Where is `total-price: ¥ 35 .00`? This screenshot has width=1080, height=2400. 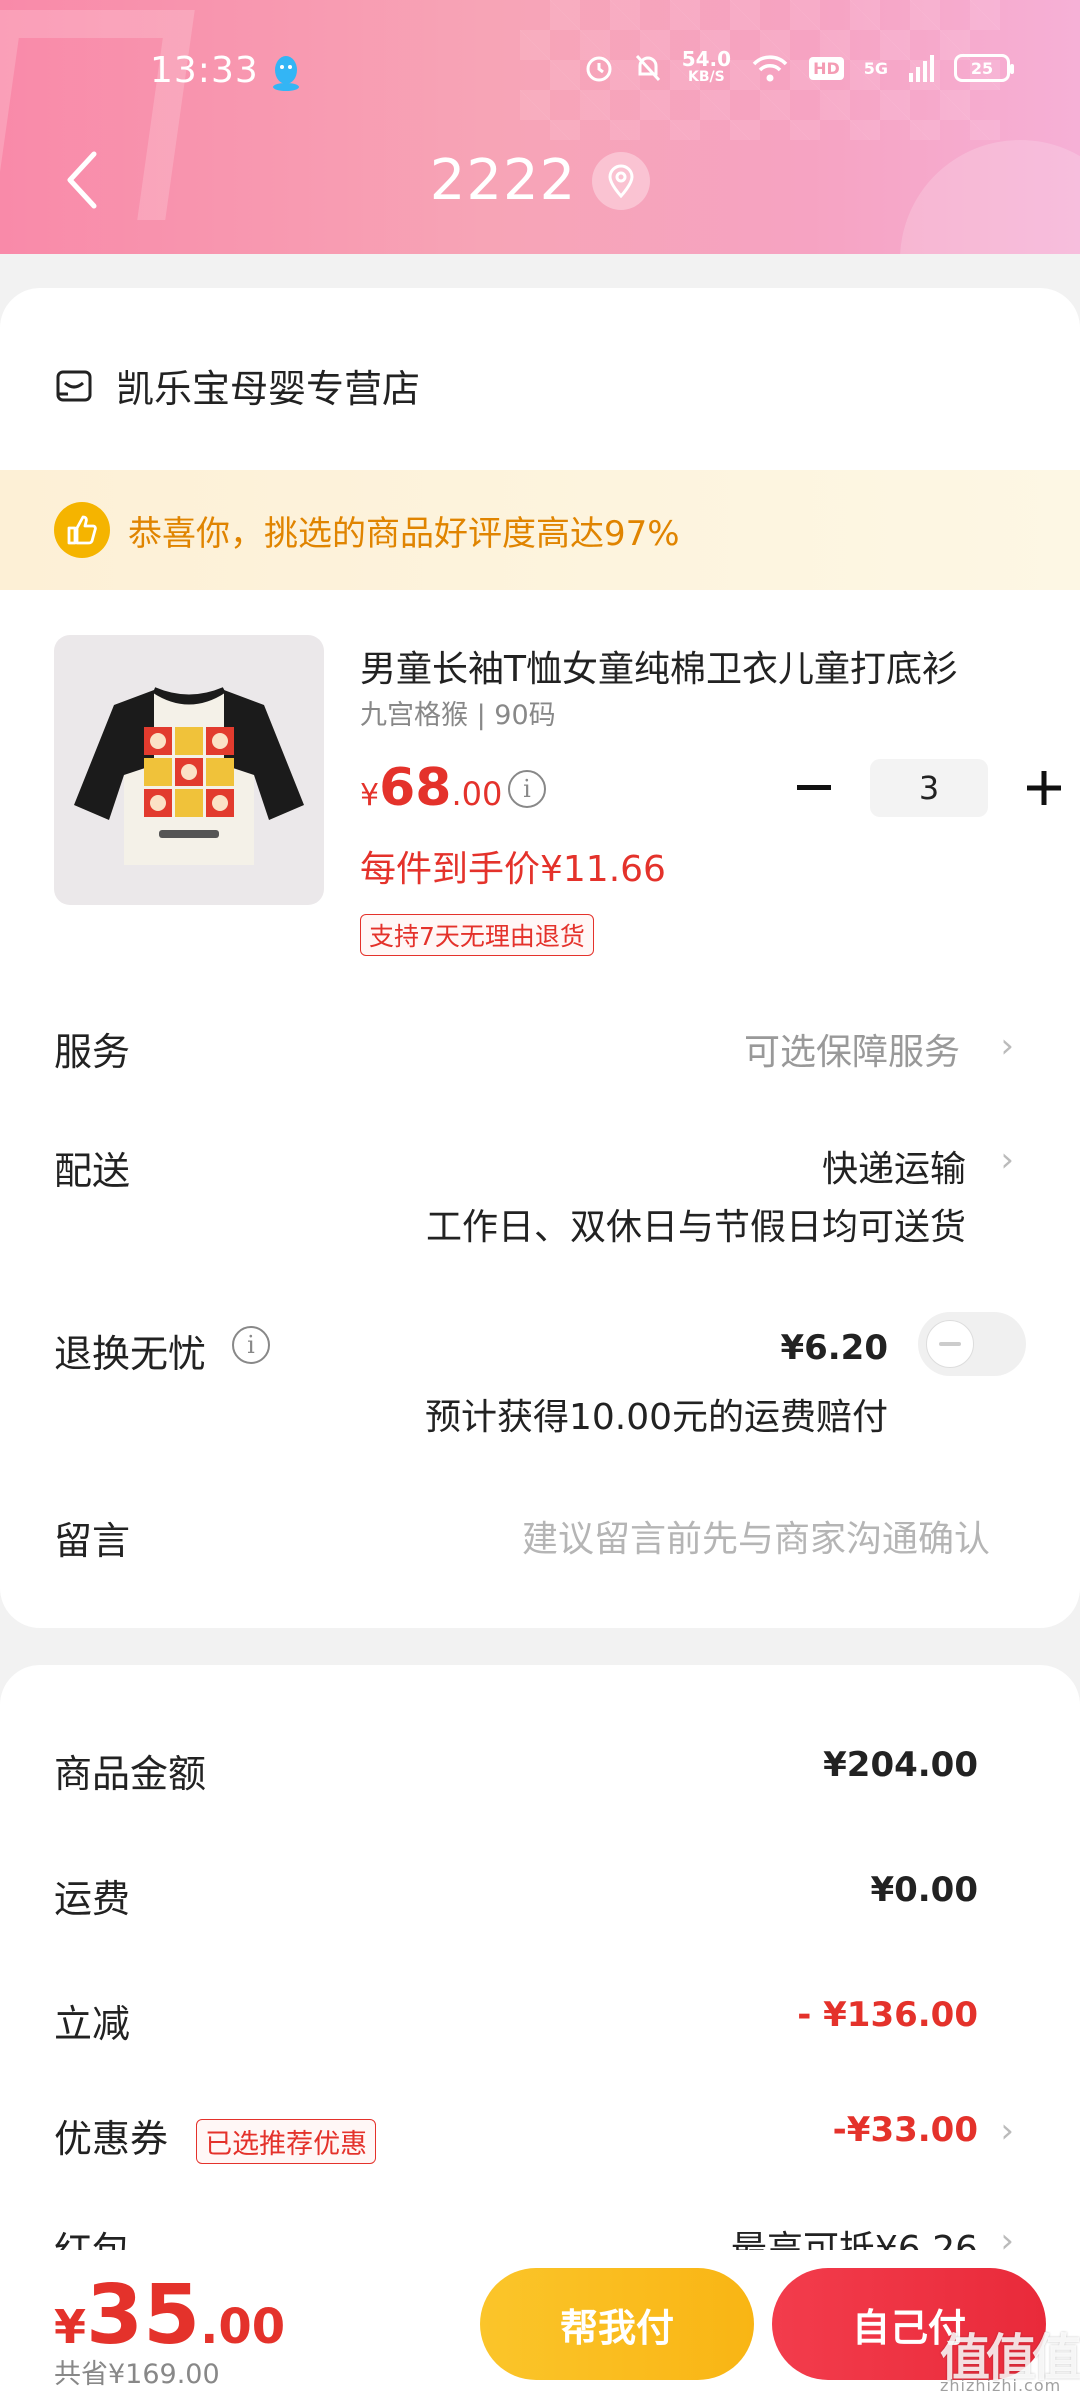 total-price: ¥ 35 .00 is located at coordinates (169, 2315).